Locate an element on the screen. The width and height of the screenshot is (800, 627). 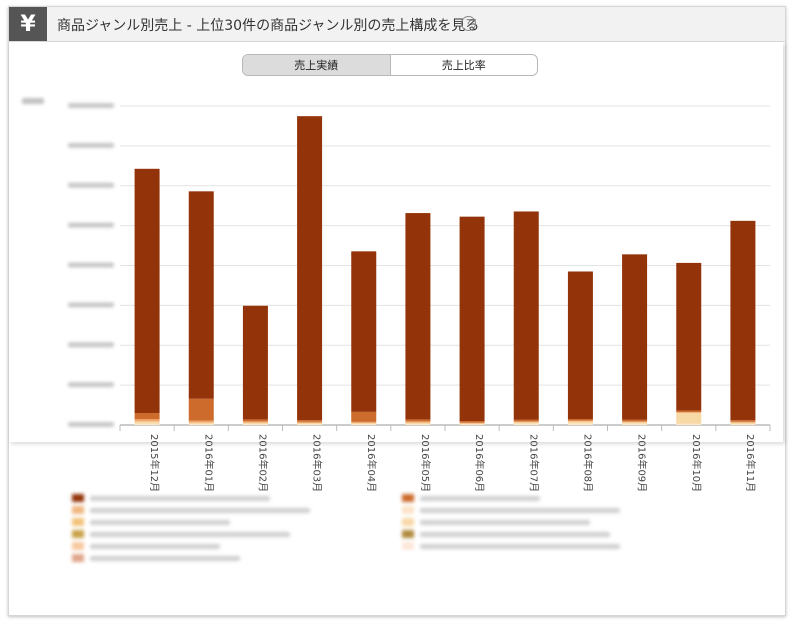
y-axis-unit-label is located at coordinates (33, 101).